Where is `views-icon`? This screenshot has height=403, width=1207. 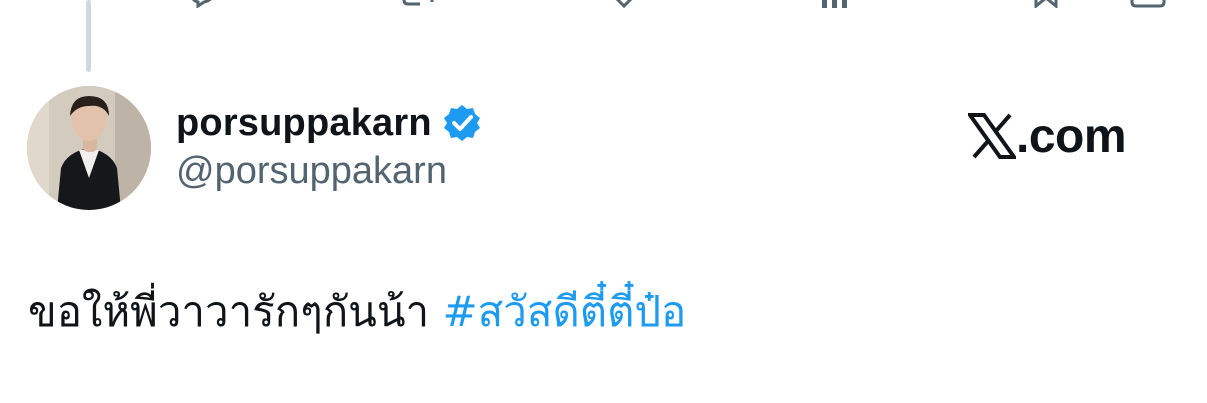 views-icon is located at coordinates (836, 4).